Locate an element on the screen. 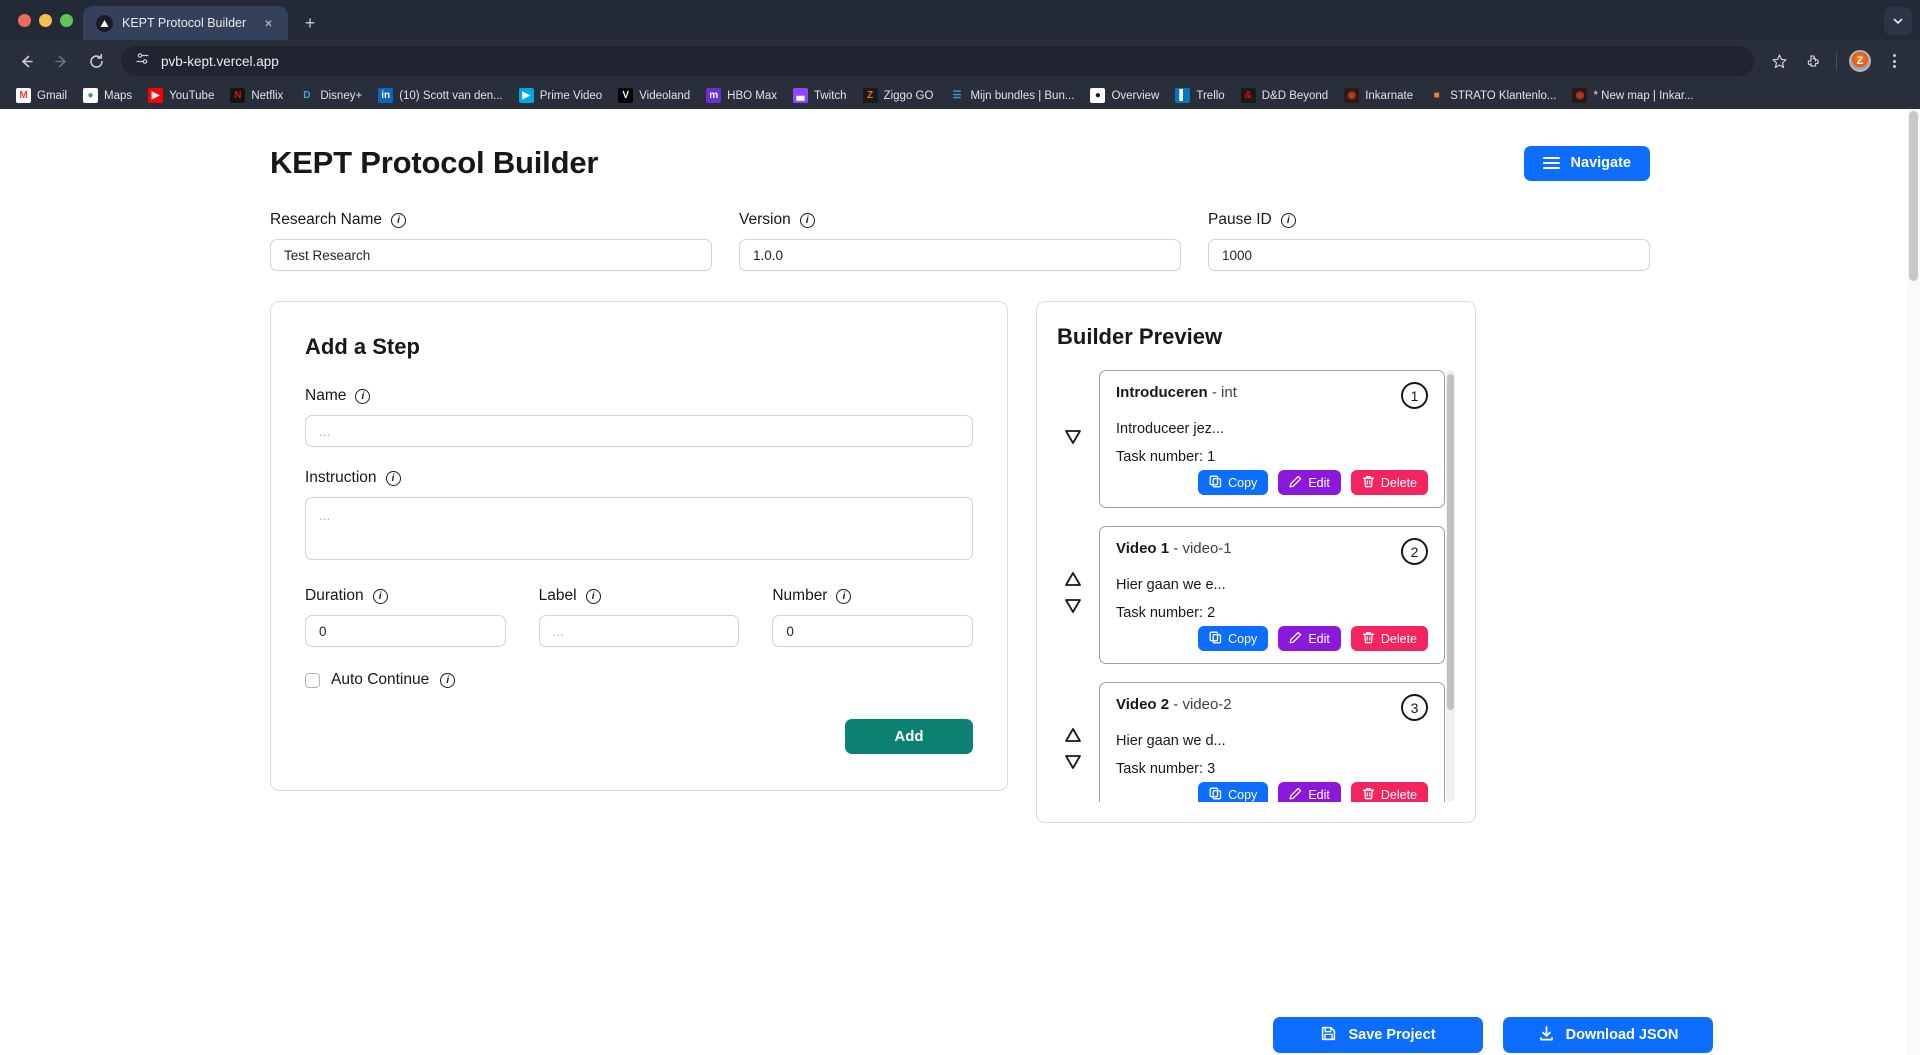 The width and height of the screenshot is (1920, 1055). preview-scrollbar is located at coordinates (1450, 586).